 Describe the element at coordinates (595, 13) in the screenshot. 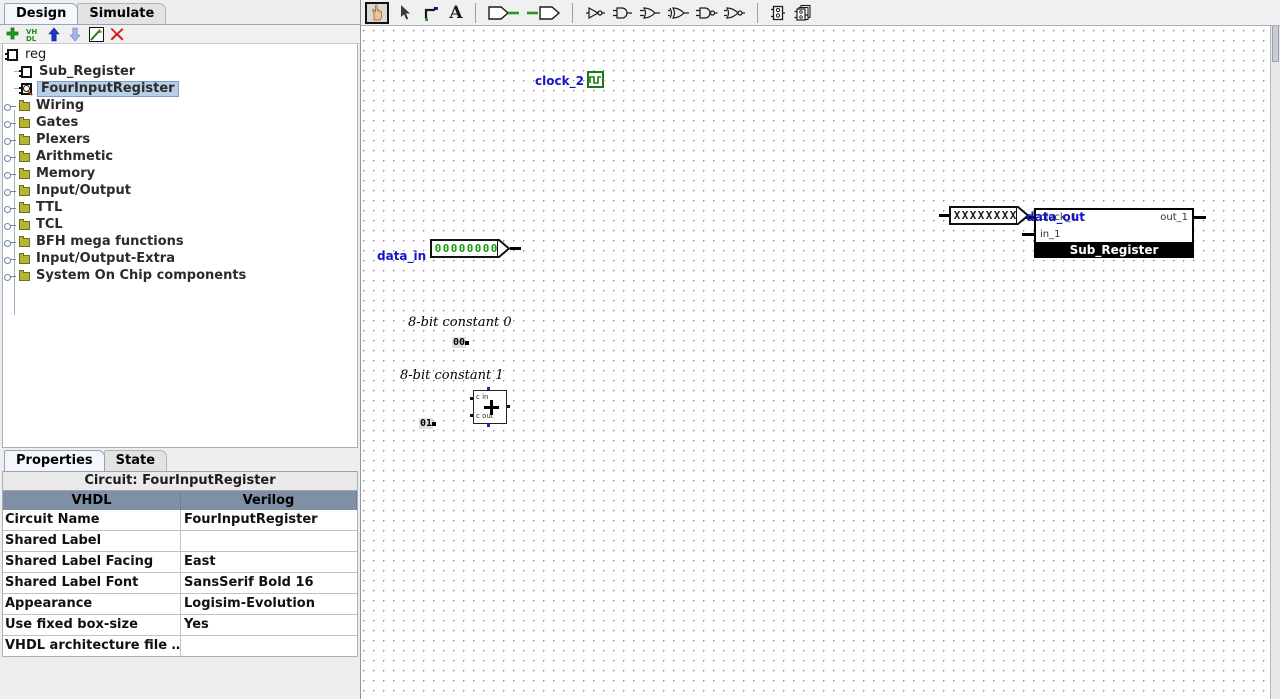

I see `not-gate-icon` at that location.